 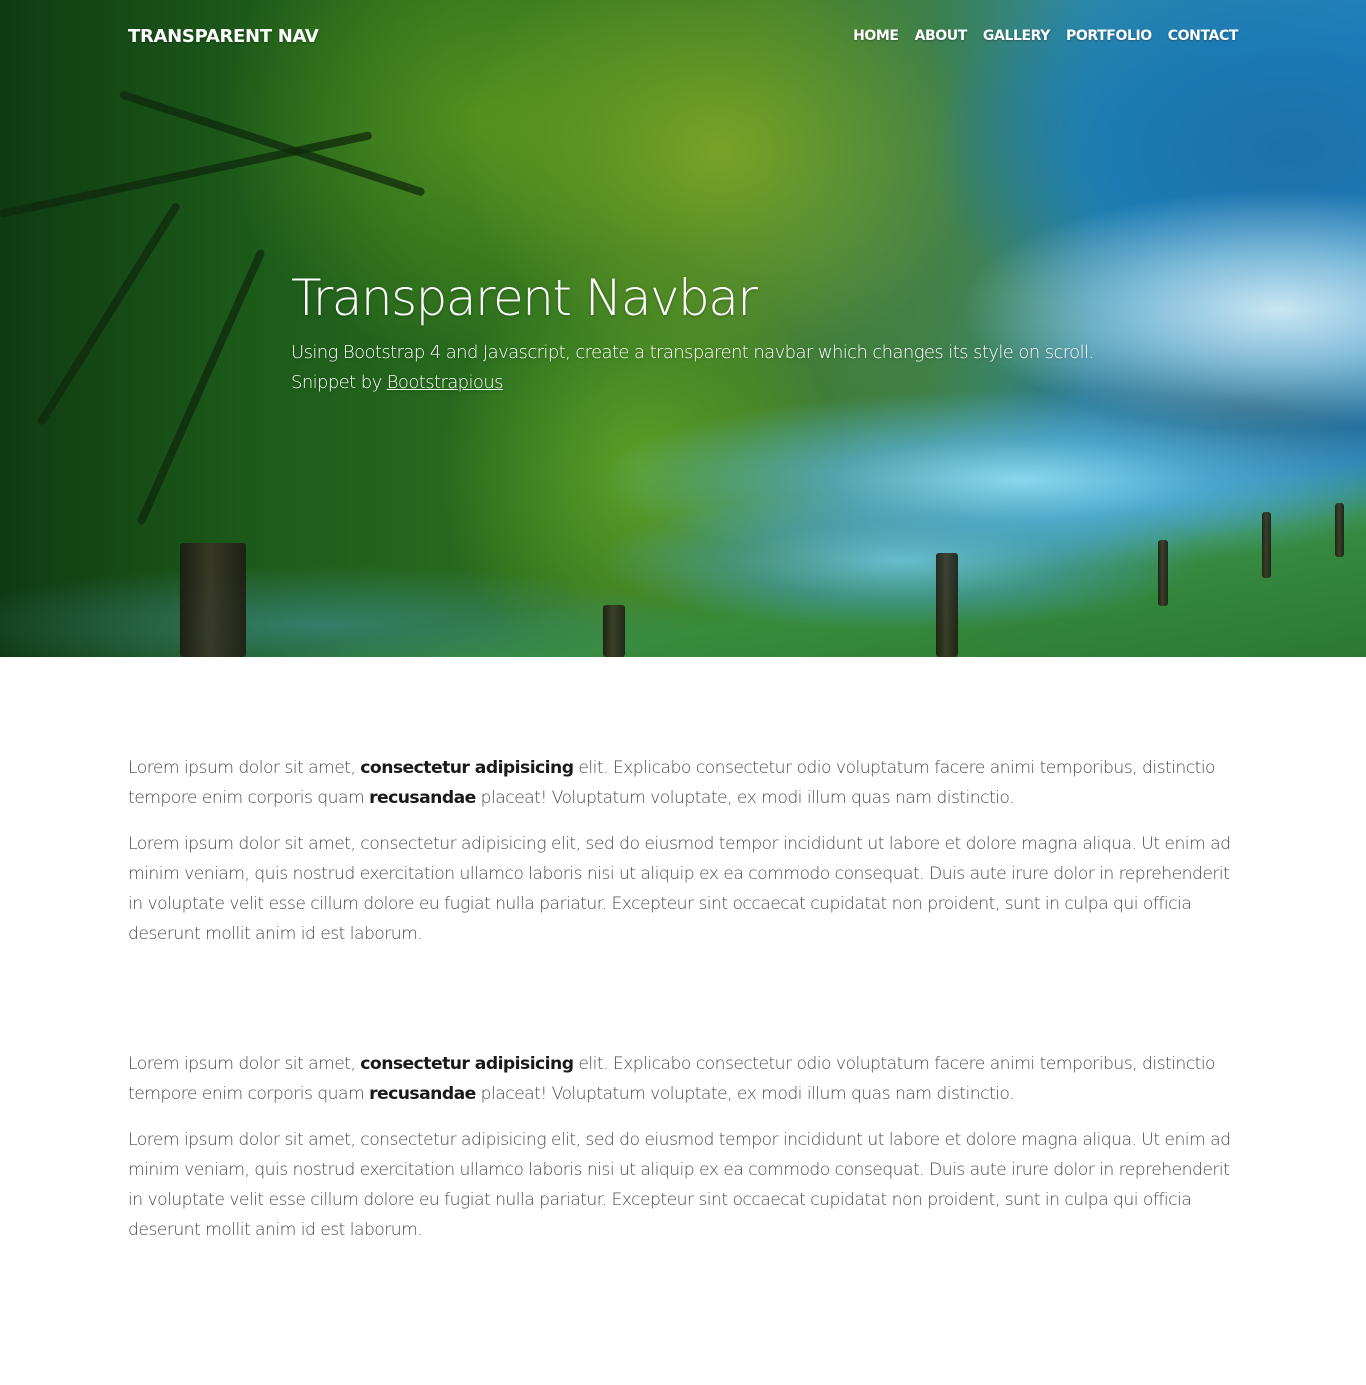 What do you see at coordinates (223, 36) in the screenshot?
I see `navbar-brand: TRANSPARENT NAV` at bounding box center [223, 36].